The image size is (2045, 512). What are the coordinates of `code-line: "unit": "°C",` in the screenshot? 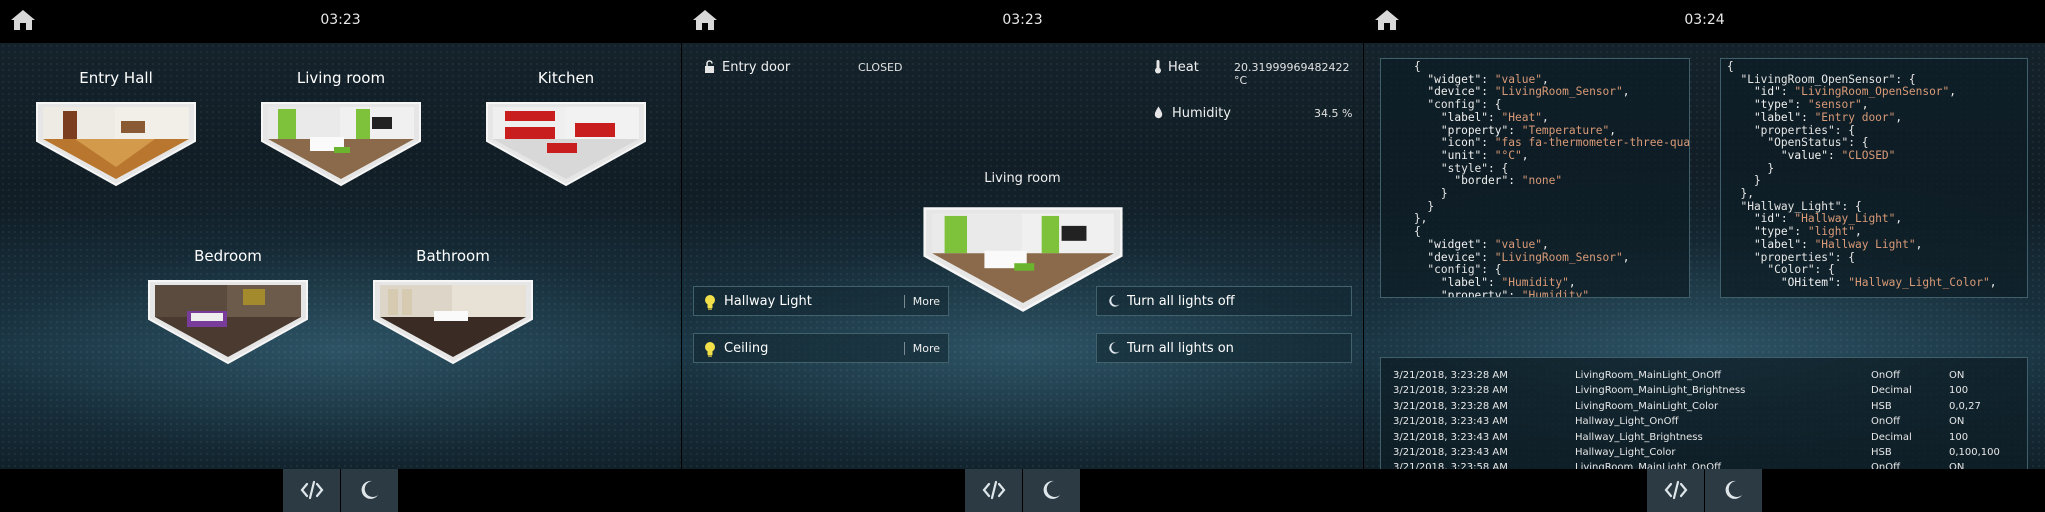 It's located at (1458, 155).